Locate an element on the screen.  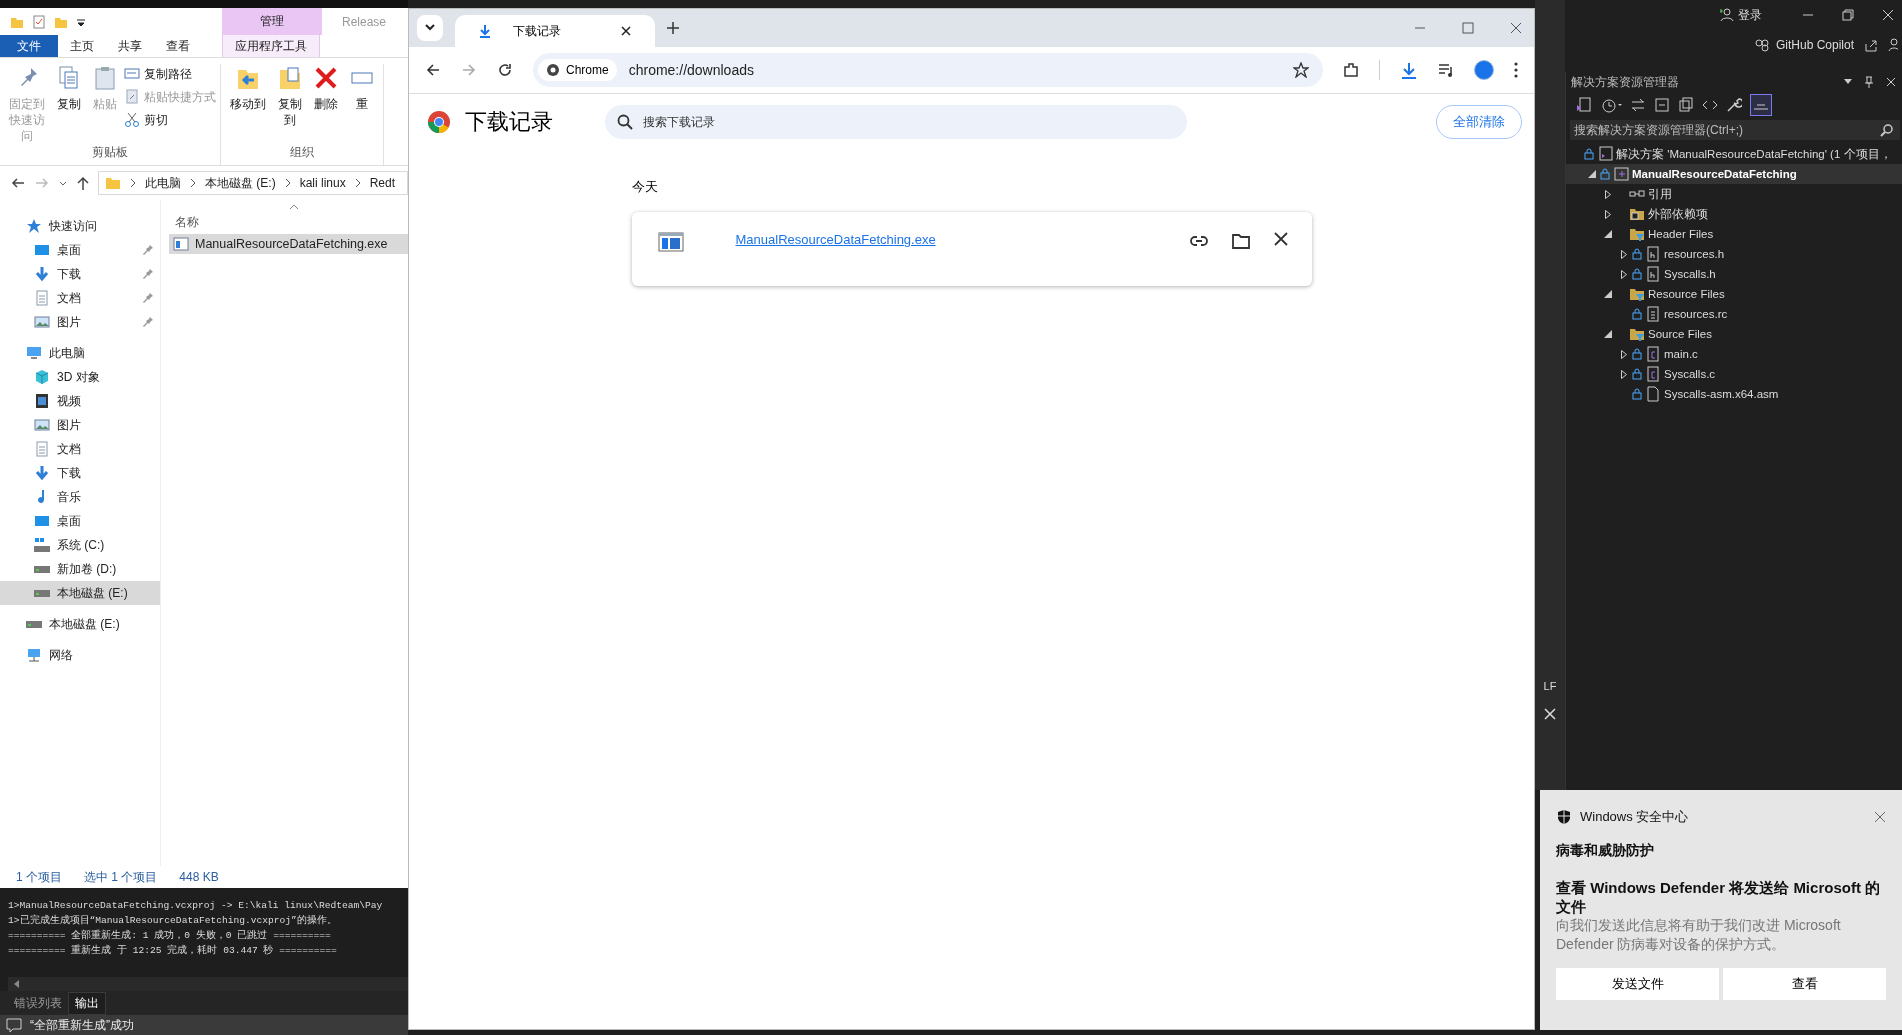
sign-in-button: 登录 is located at coordinates (1741, 15).